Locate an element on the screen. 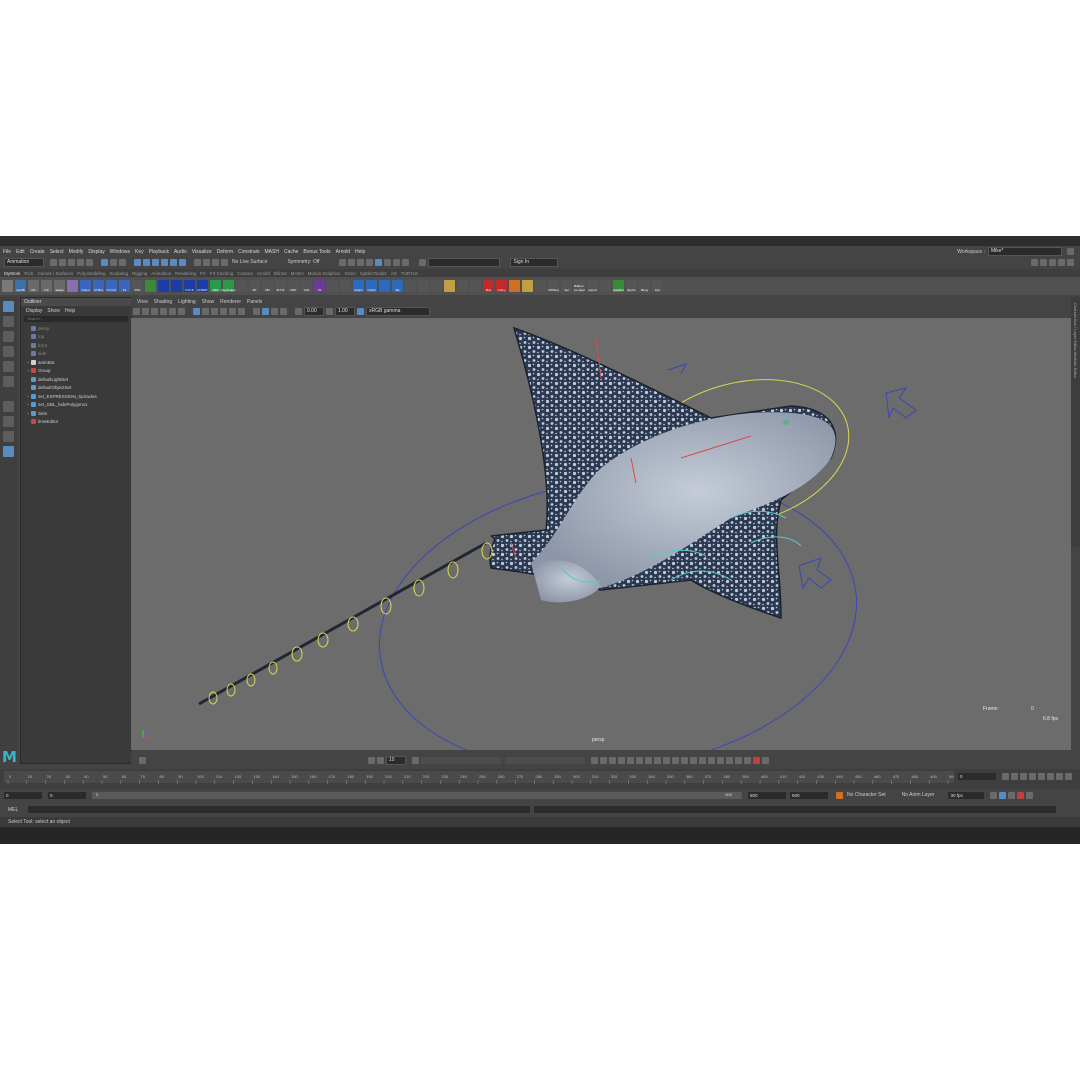 Image resolution: width=1080 pixels, height=1080 pixels. outliner-item: + Group is located at coordinates (78, 371).